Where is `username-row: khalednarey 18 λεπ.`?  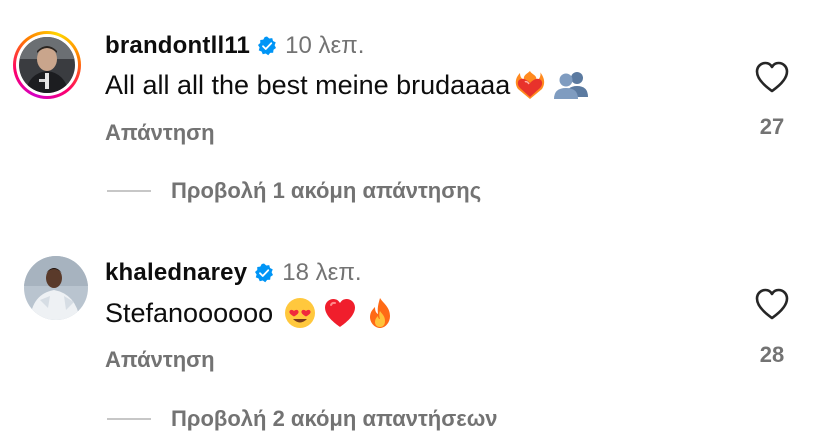
username-row: khalednarey 18 λεπ. is located at coordinates (233, 273).